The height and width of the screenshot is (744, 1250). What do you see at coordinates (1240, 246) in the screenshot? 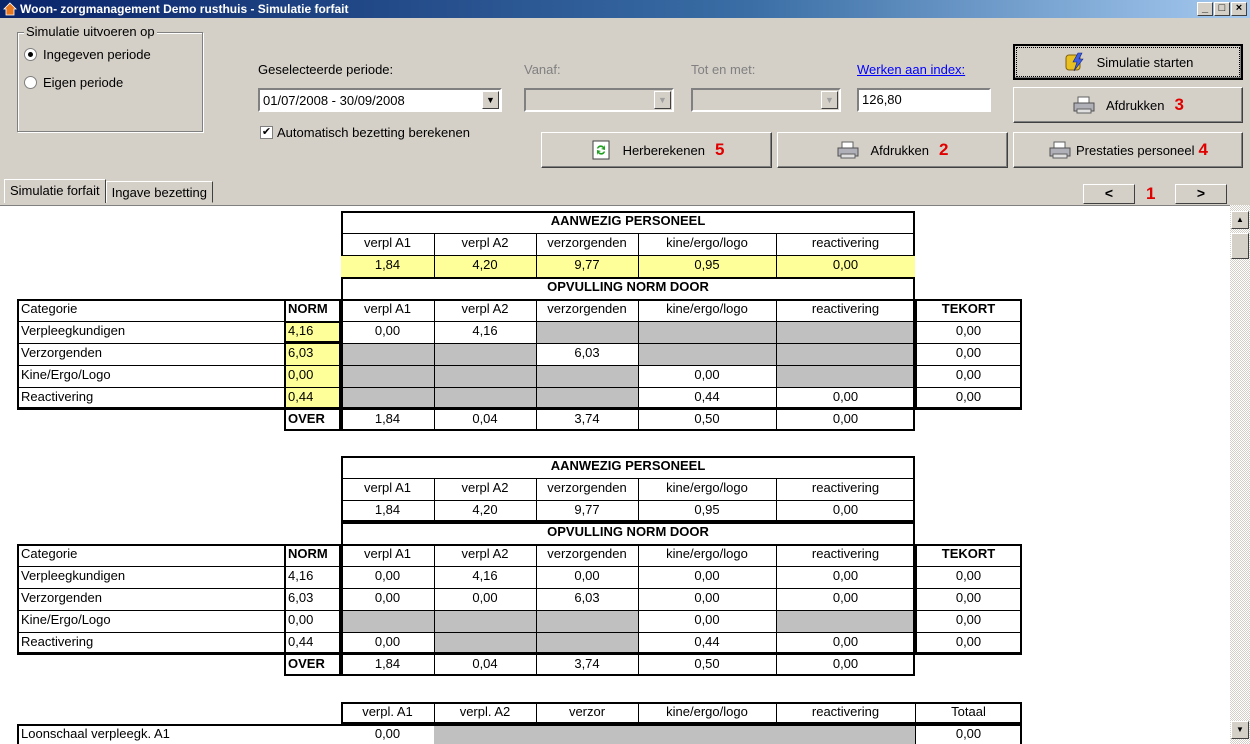
I see `scroll-thumb` at bounding box center [1240, 246].